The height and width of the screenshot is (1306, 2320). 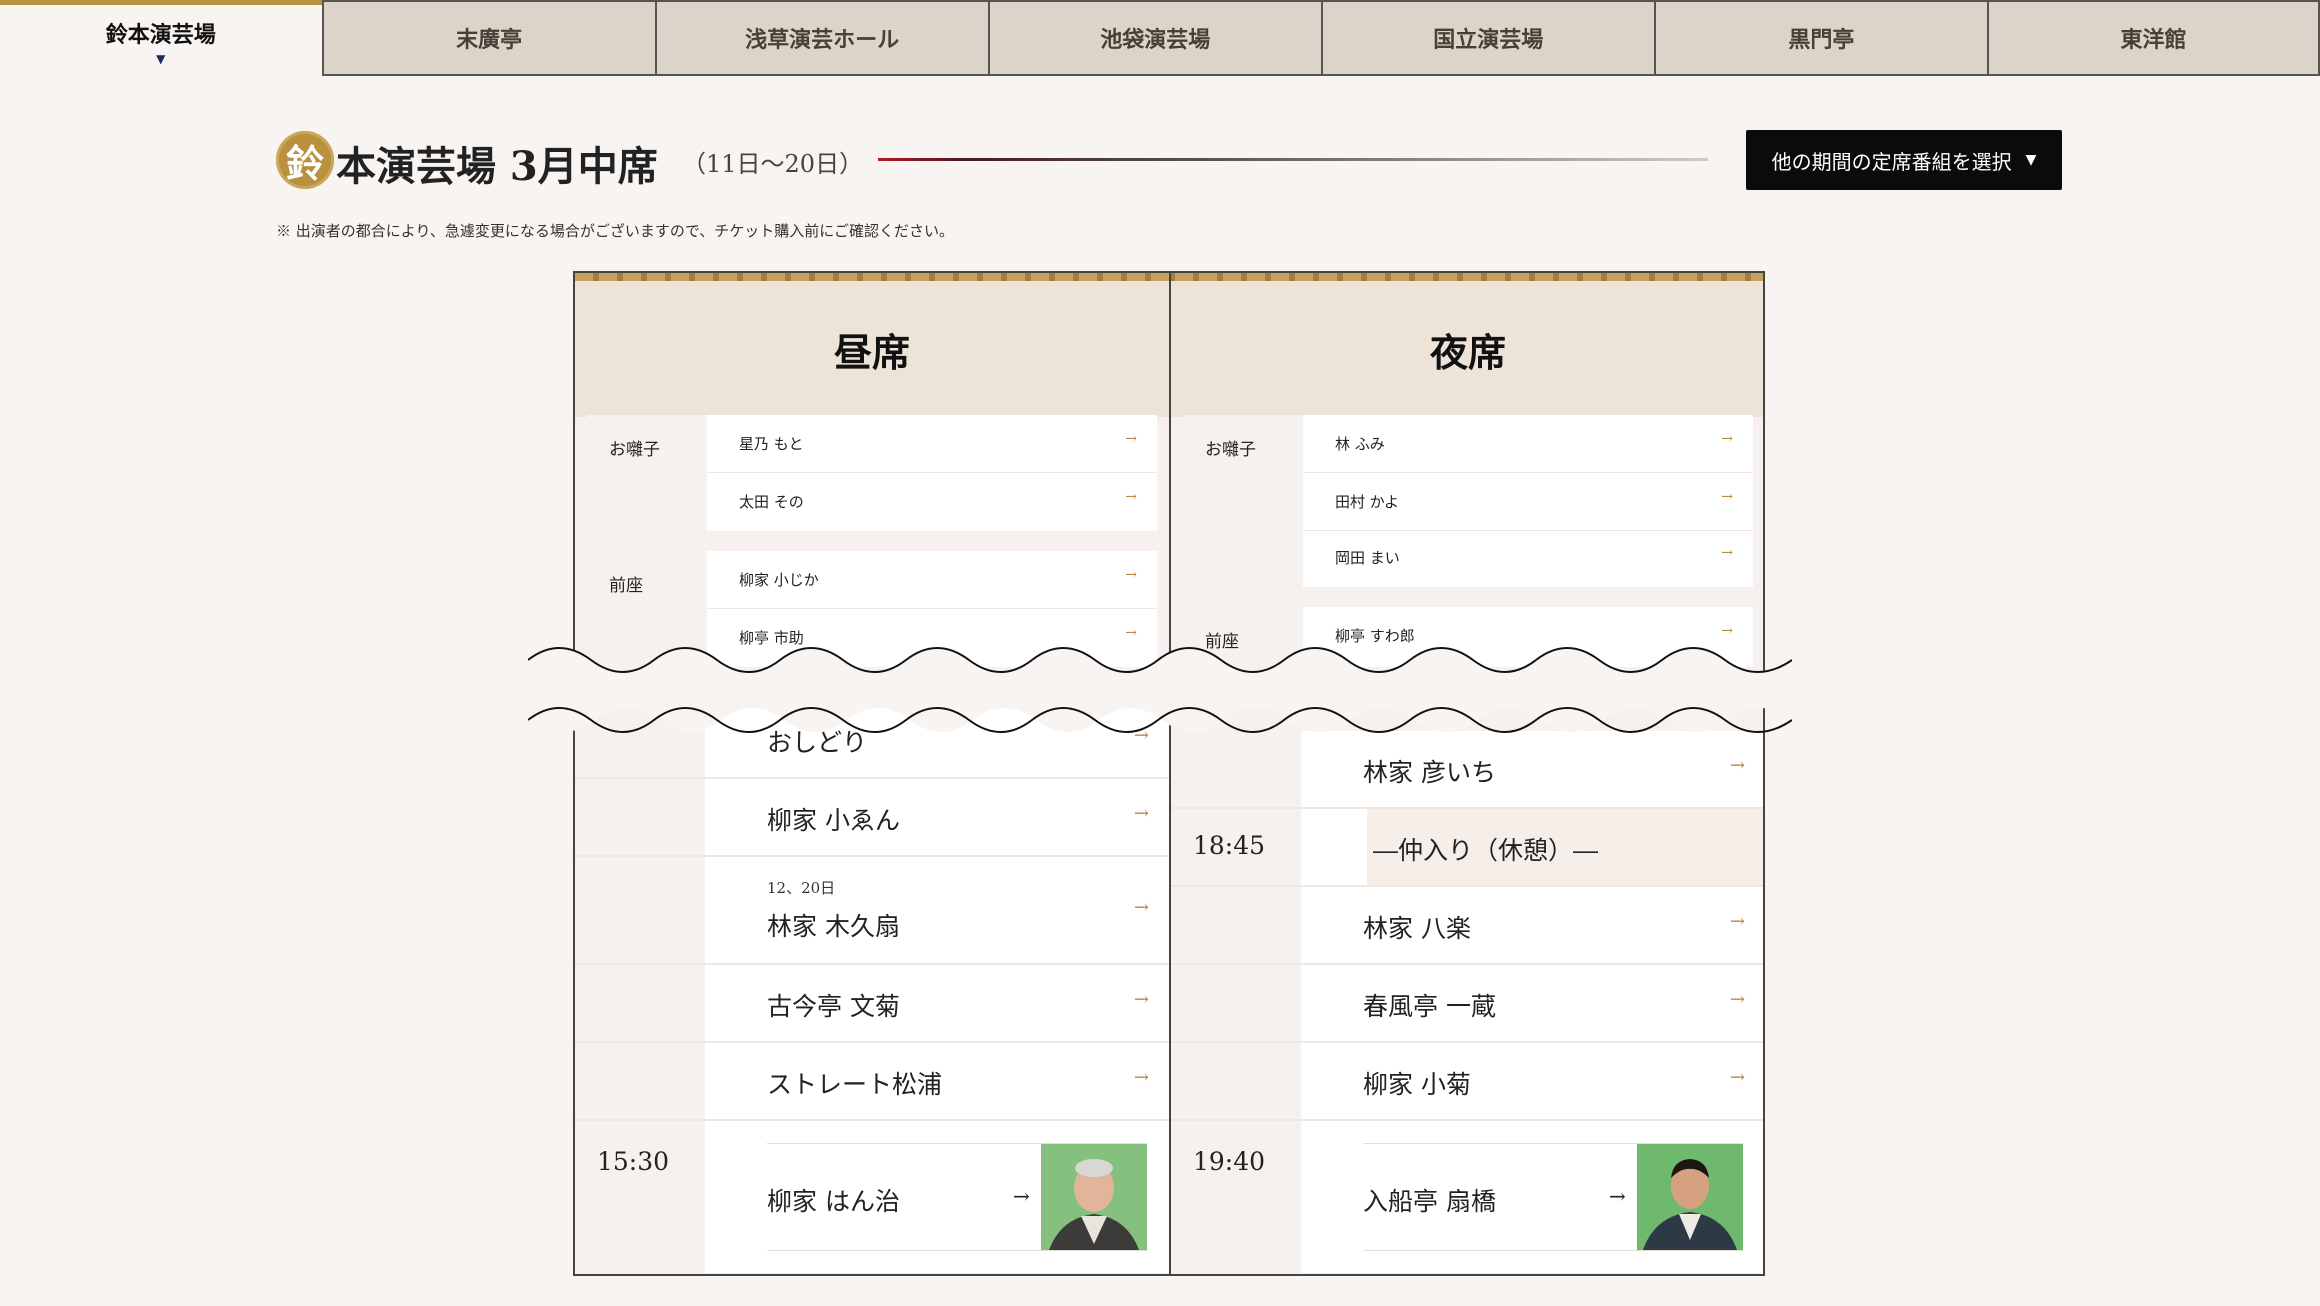 I want to click on start-time: 18:45, so click(x=1229, y=845).